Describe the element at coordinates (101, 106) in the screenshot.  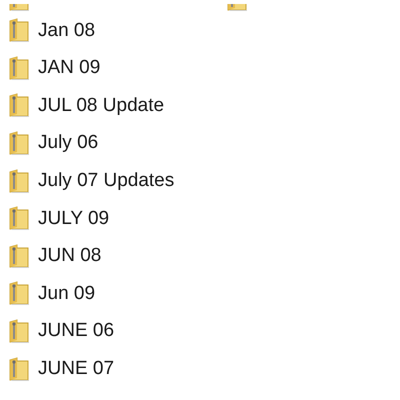
I see `folder-name: JUL 08 Update` at that location.